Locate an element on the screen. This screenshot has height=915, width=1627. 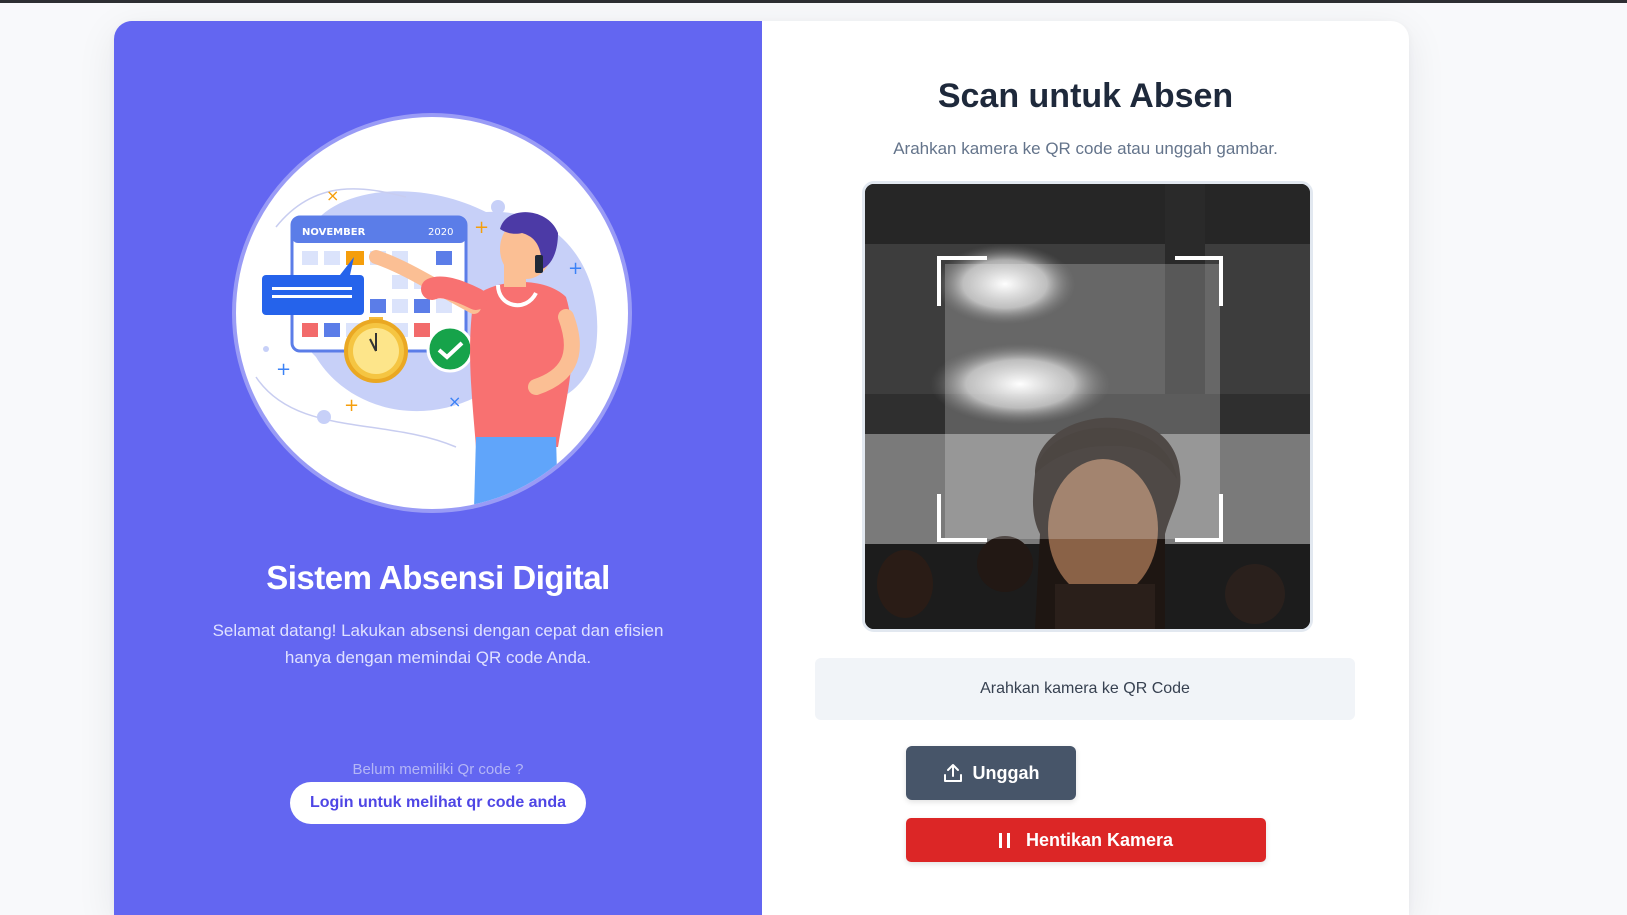
upload-button-label: Unggah is located at coordinates (1006, 772).